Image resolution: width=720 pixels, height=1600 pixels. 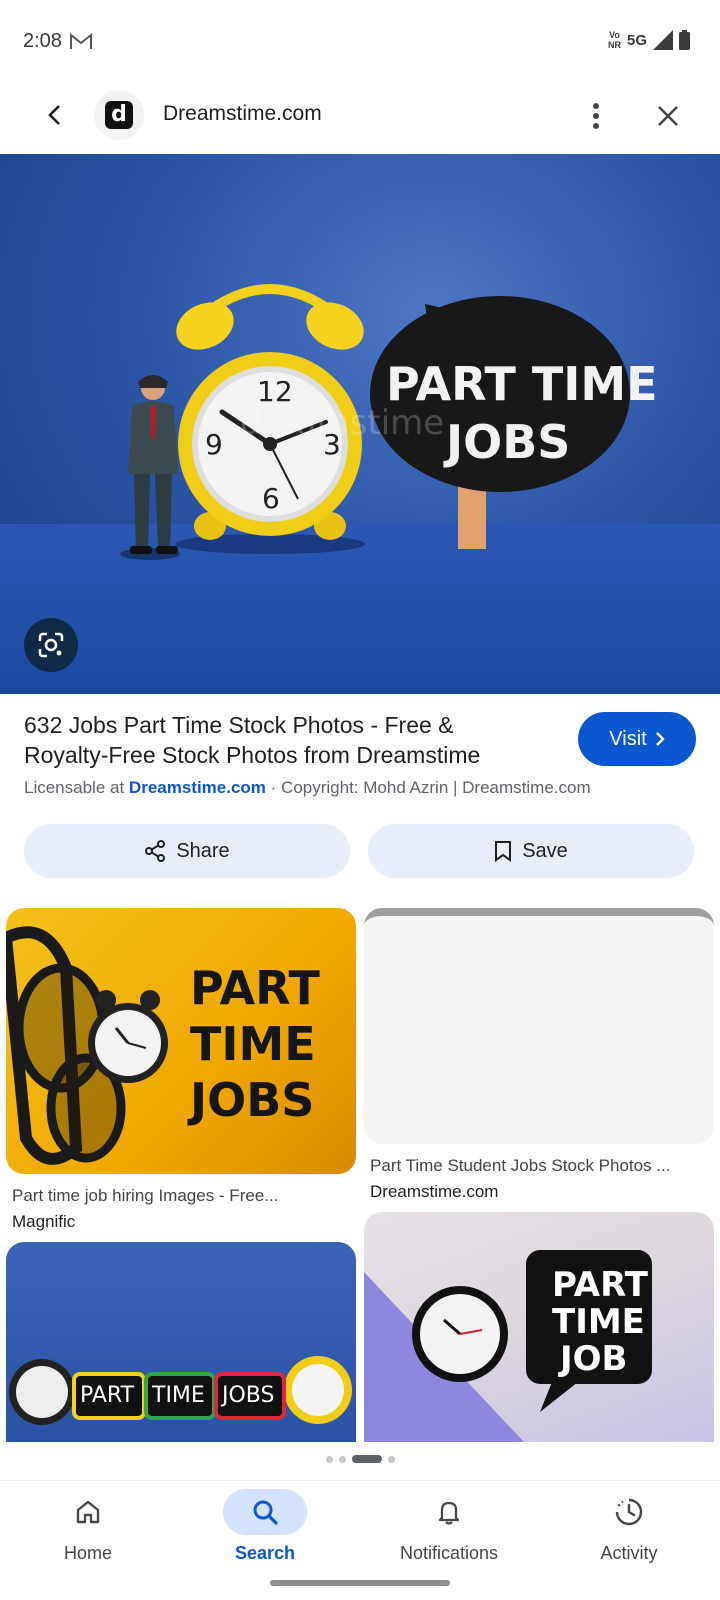 What do you see at coordinates (255, 988) in the screenshot?
I see `img1-text-part: PART` at bounding box center [255, 988].